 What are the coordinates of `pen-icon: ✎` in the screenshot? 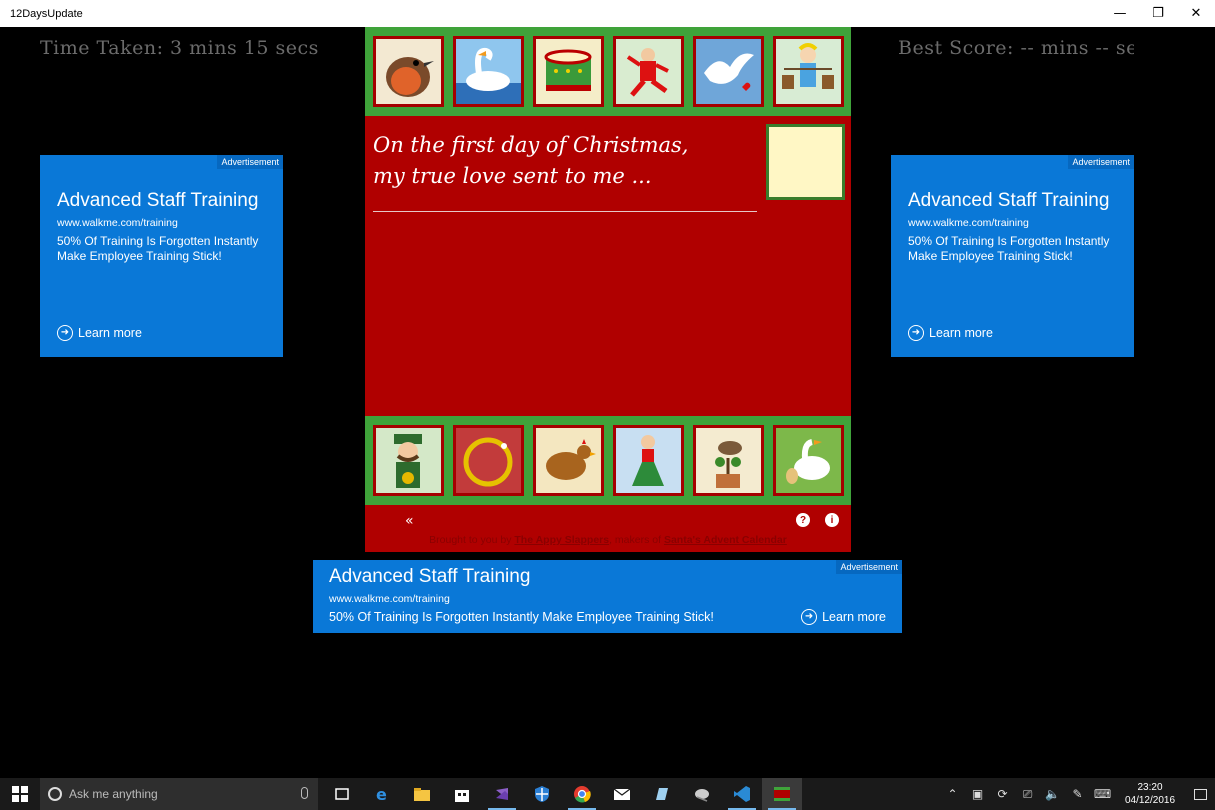 It's located at (1077, 794).